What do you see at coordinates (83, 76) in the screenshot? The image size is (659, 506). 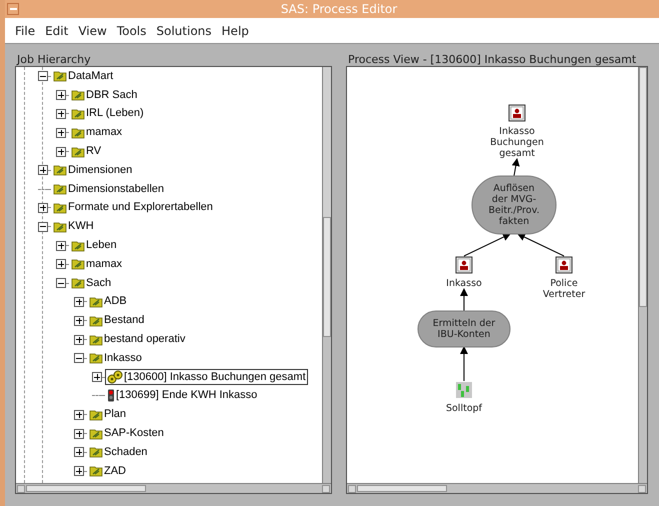 I see `tree-item: DataMart` at bounding box center [83, 76].